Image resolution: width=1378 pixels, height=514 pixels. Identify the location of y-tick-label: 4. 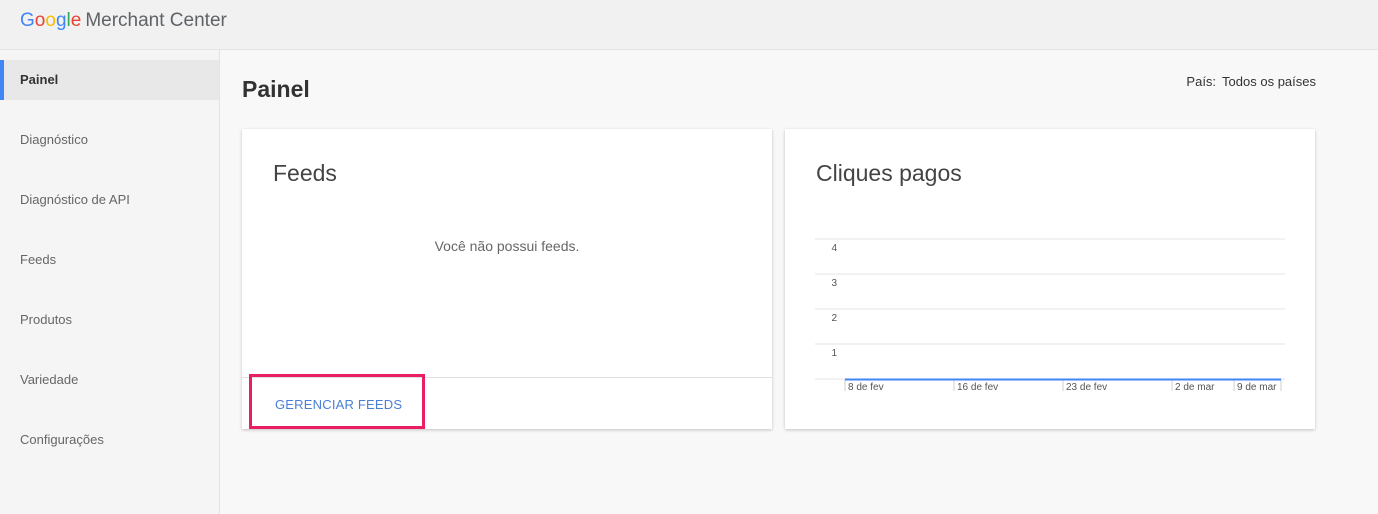
(834, 248).